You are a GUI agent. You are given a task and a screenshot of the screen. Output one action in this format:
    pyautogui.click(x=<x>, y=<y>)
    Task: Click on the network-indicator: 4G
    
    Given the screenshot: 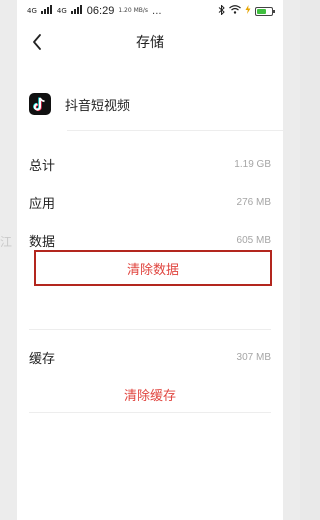 What is the action you would take?
    pyautogui.click(x=32, y=10)
    